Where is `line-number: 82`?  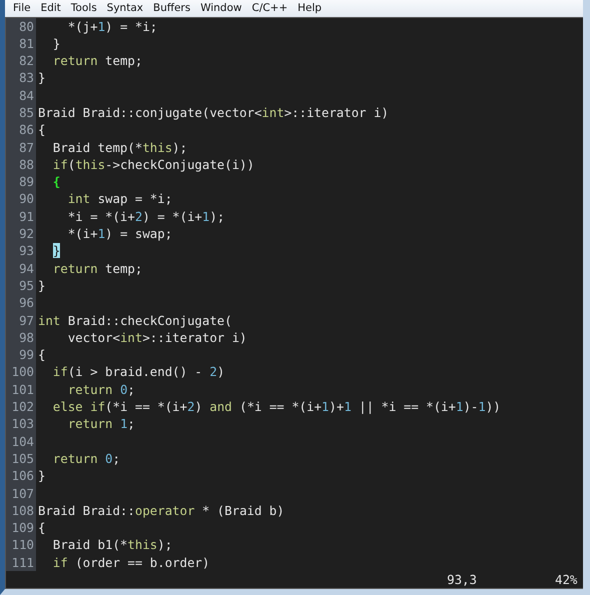
line-number: 82 is located at coordinates (21, 61).